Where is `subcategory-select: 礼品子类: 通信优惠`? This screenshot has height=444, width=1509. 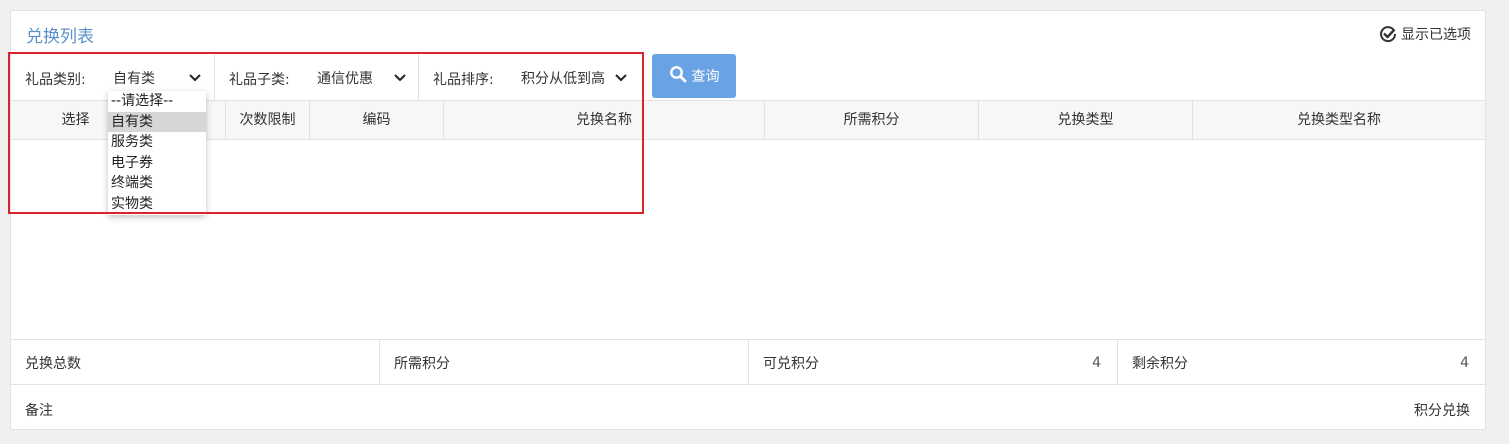 subcategory-select: 礼品子类: 通信优惠 is located at coordinates (317, 77).